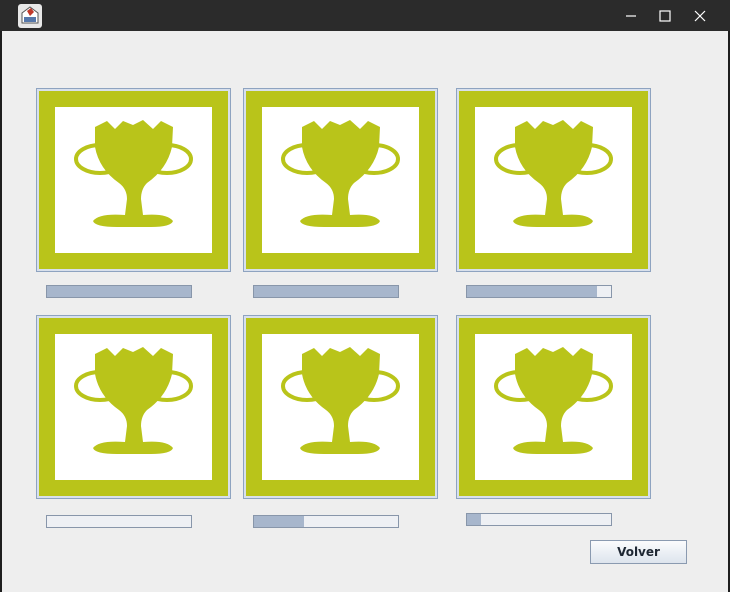  I want to click on java-cup-icon, so click(30, 16).